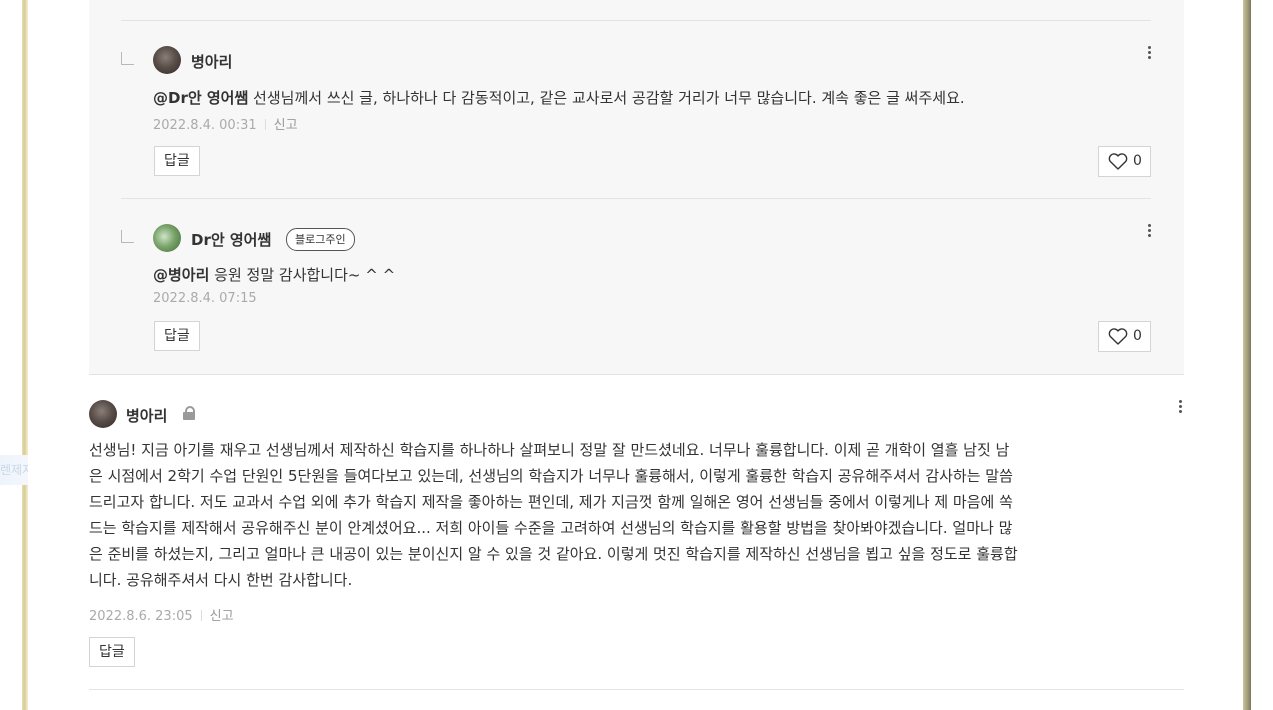 This screenshot has width=1273, height=710. I want to click on reply-meta: 2022.8.4. 07:15, so click(205, 298).